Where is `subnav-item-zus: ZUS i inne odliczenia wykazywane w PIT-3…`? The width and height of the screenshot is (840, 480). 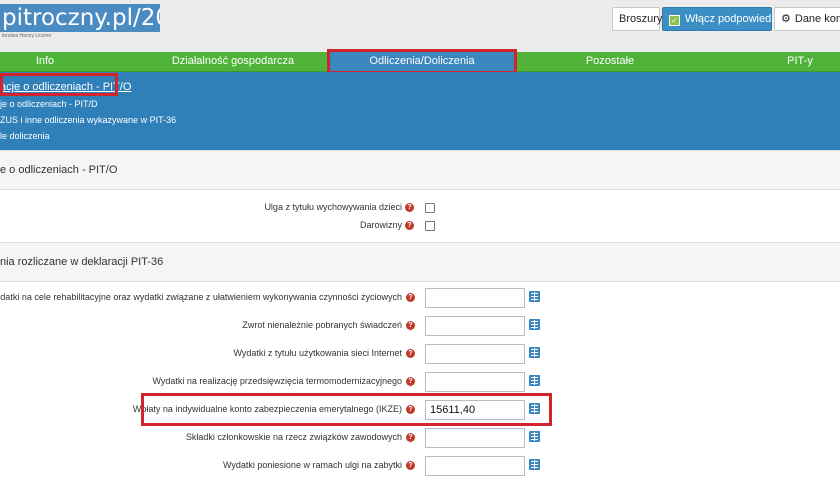
subnav-item-zus: ZUS i inne odliczenia wykazywane w PIT-3… is located at coordinates (88, 120).